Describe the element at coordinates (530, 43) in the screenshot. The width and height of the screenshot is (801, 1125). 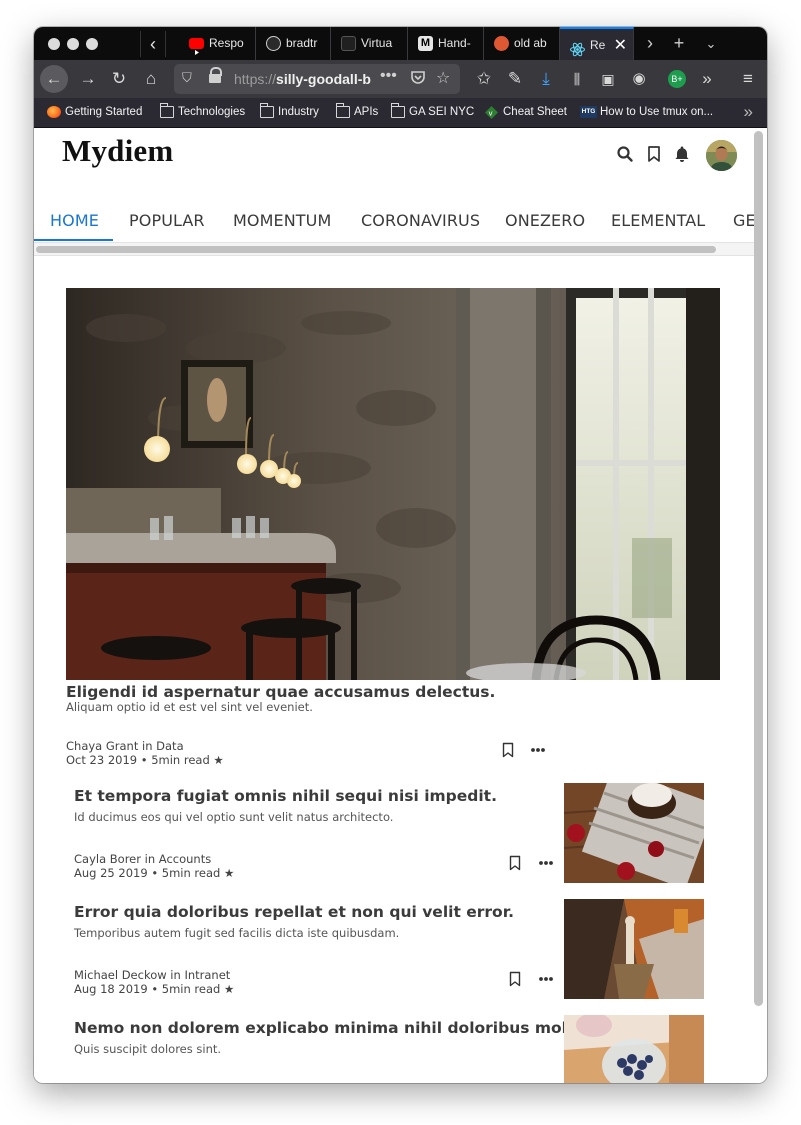
I see `tab-label: old ab` at that location.